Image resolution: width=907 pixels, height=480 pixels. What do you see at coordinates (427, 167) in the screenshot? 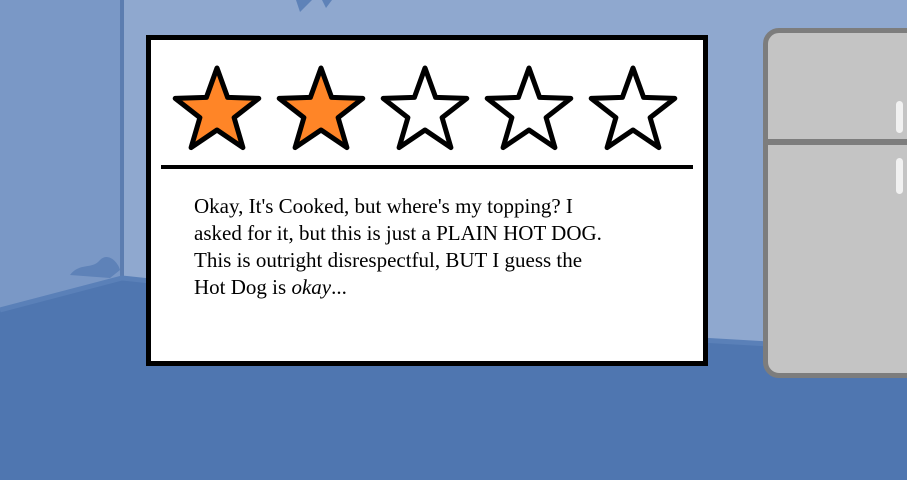
I see `rating-divider` at bounding box center [427, 167].